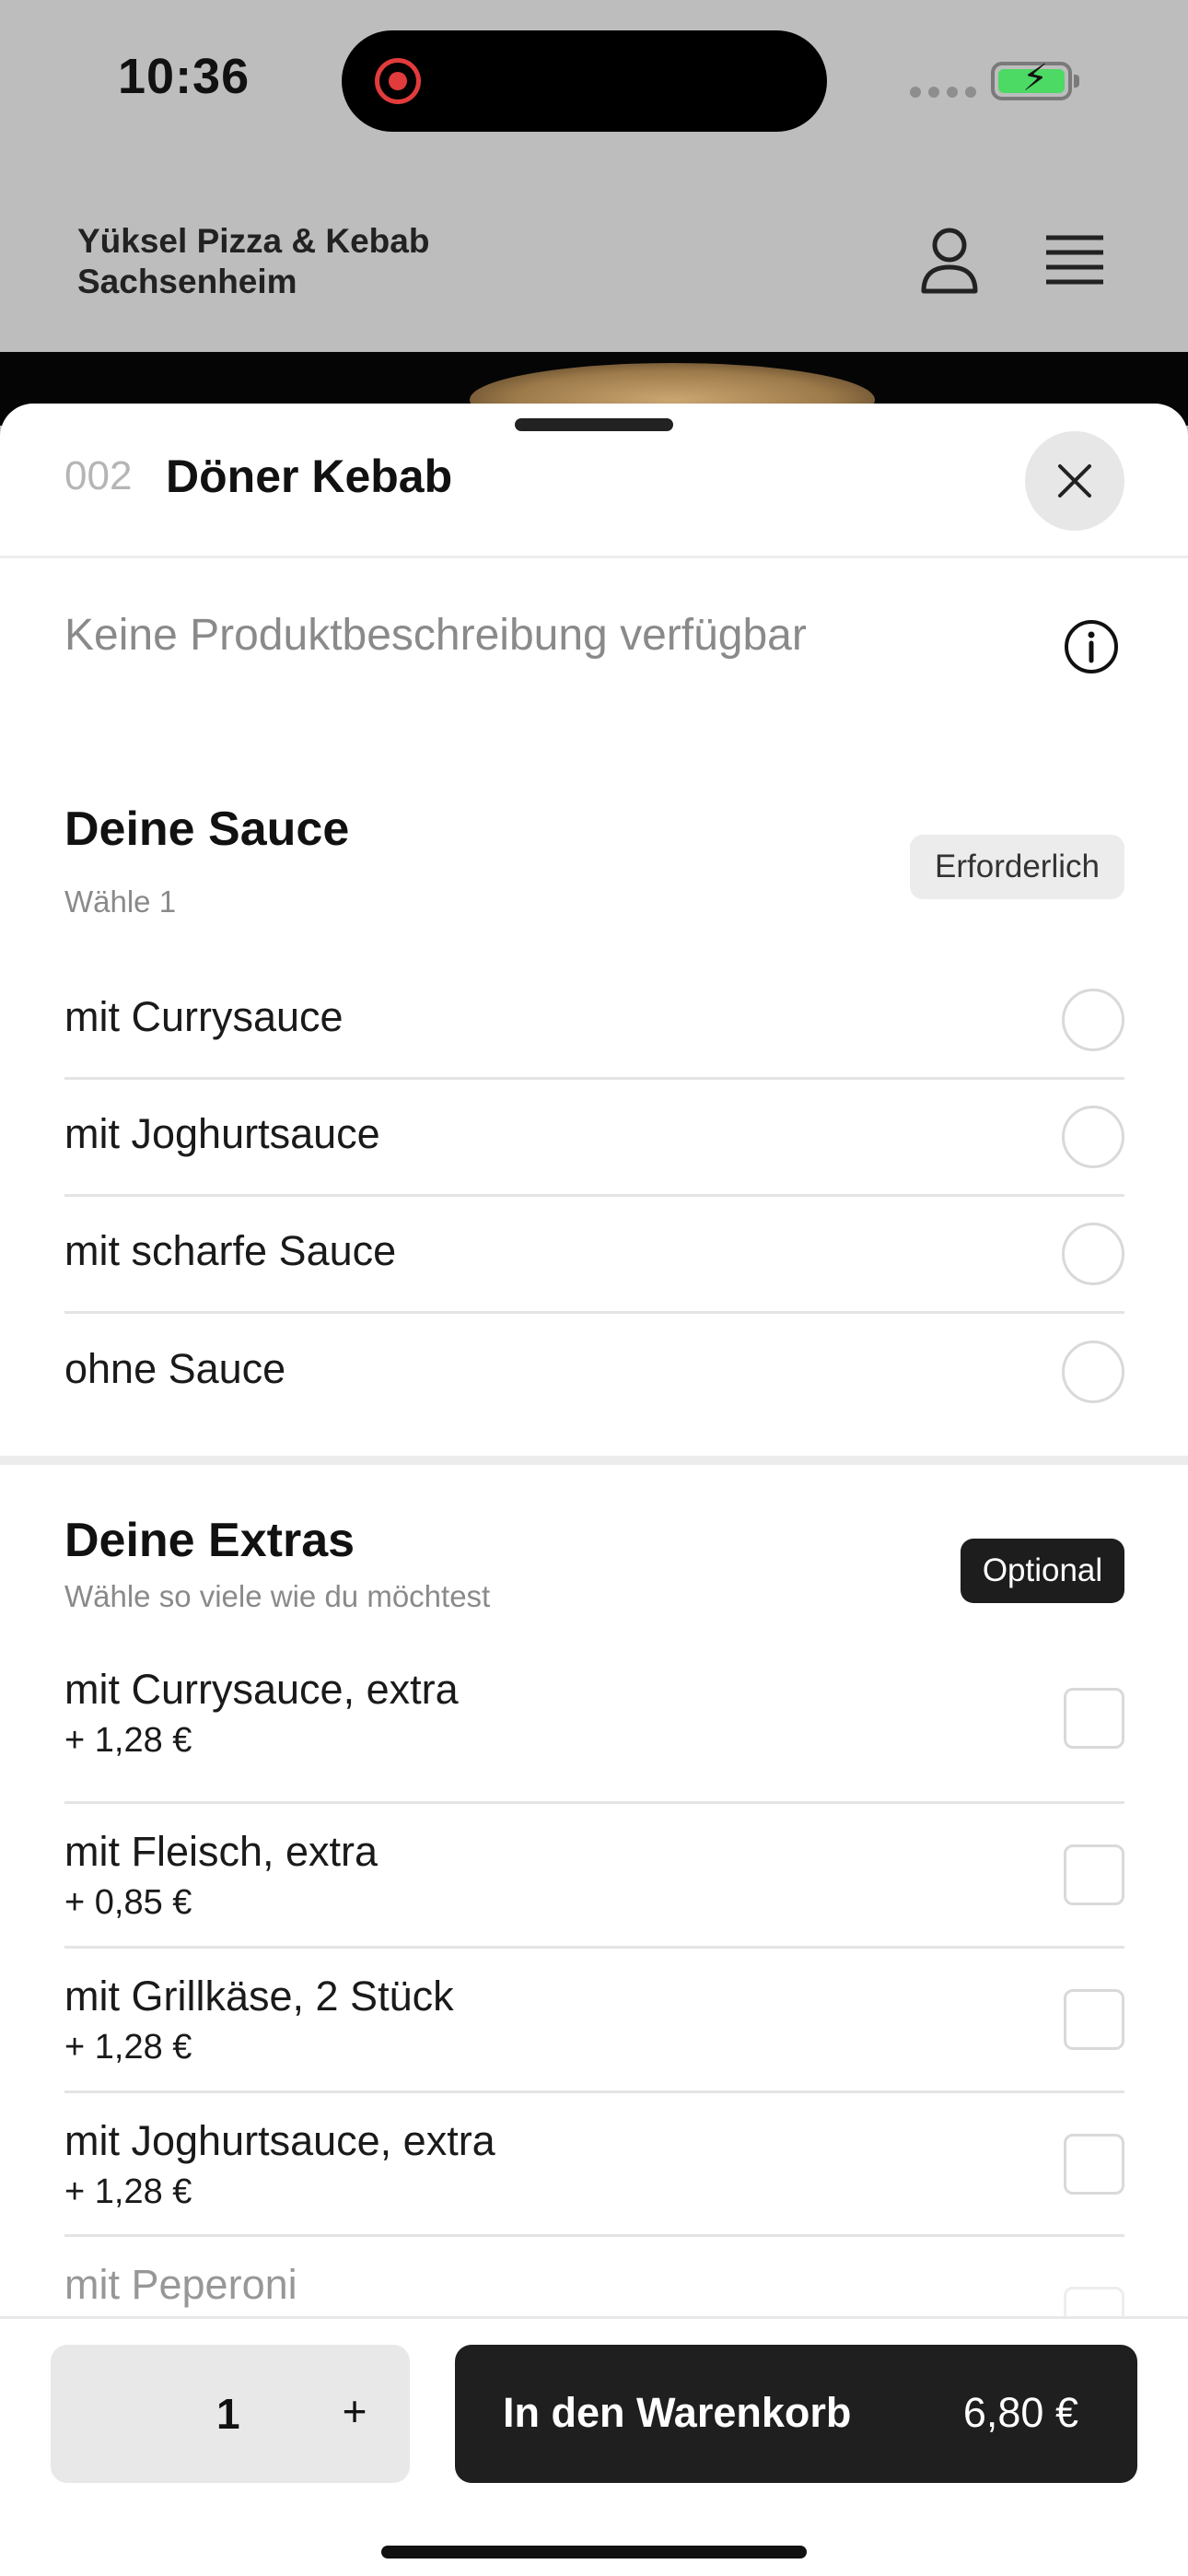  Describe the element at coordinates (594, 424) in the screenshot. I see `sheet-grabber` at that location.